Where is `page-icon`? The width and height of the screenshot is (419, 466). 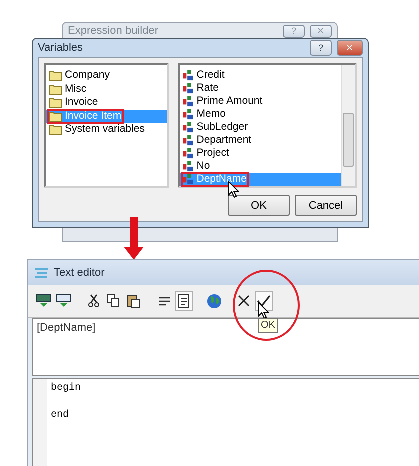 page-icon is located at coordinates (184, 301).